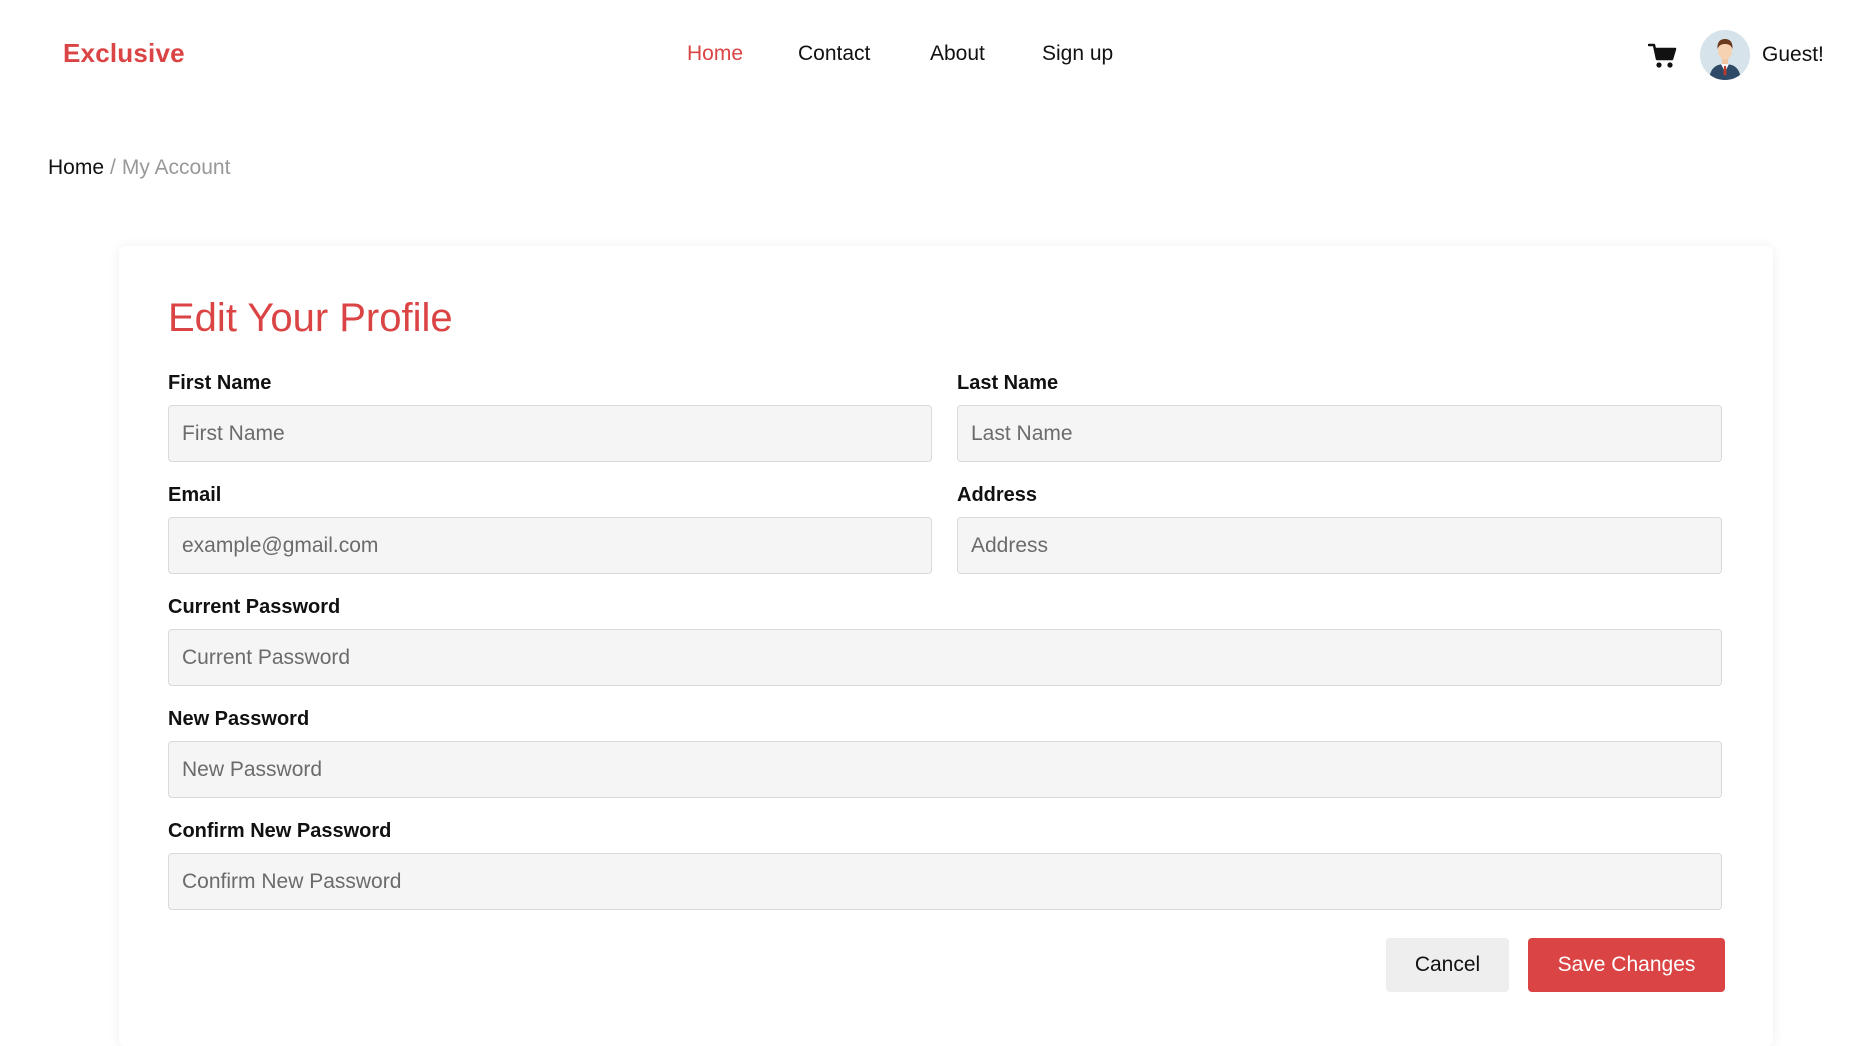 This screenshot has height=1046, width=1862. I want to click on breadcrumb: Home / My Account, so click(139, 168).